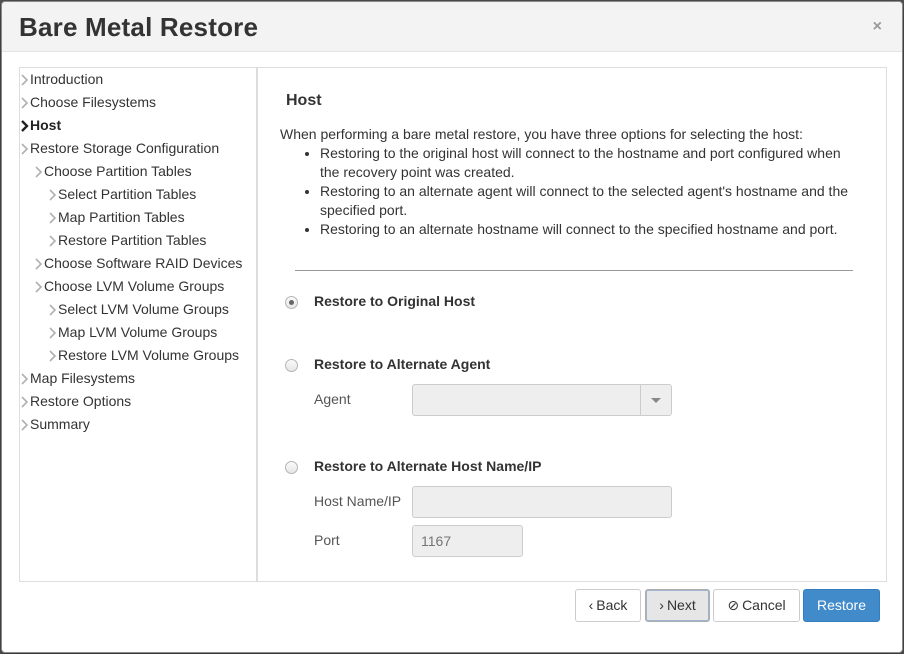  I want to click on wizard-step-label: Map LVM Volume Groups, so click(138, 332).